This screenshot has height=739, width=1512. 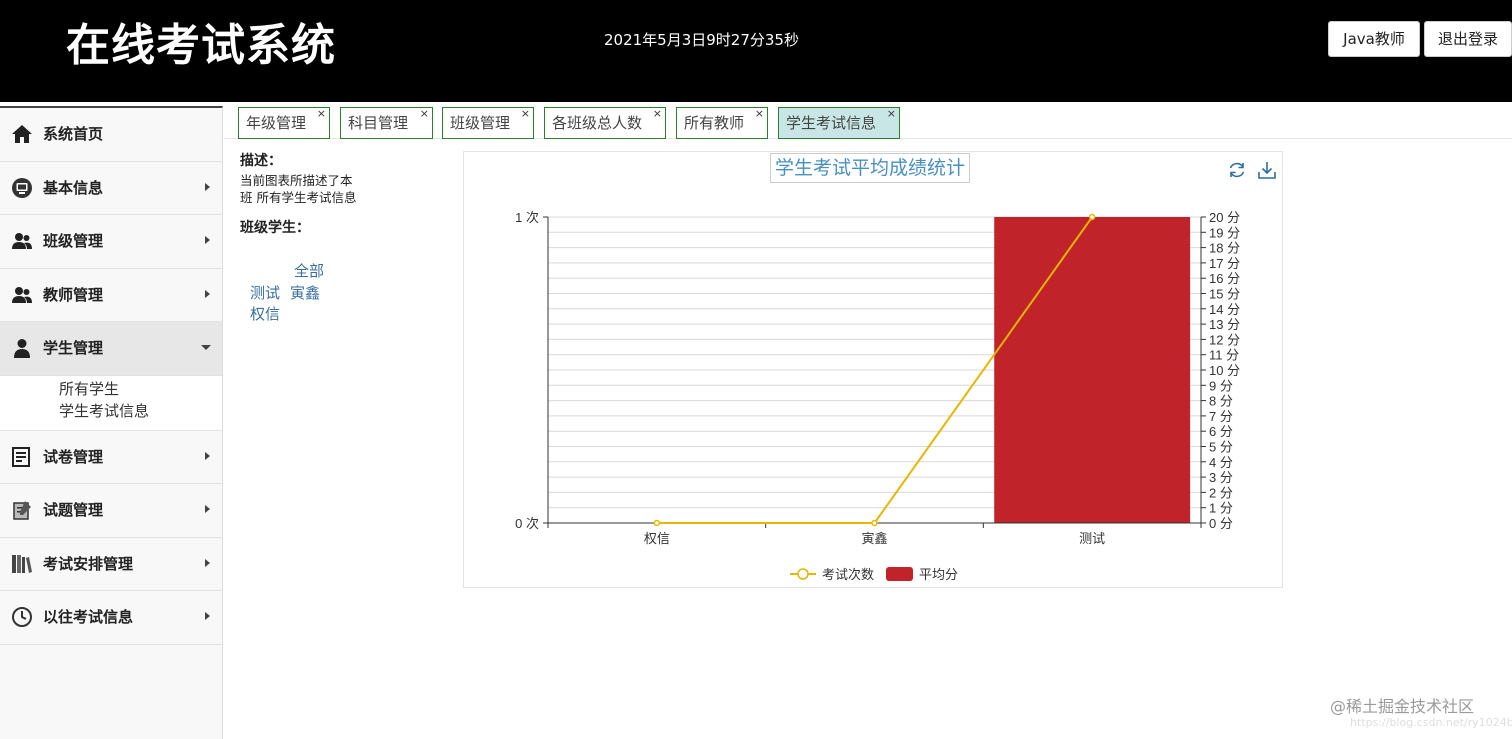 I want to click on y-right-tick-label: 17 分, so click(x=1224, y=263).